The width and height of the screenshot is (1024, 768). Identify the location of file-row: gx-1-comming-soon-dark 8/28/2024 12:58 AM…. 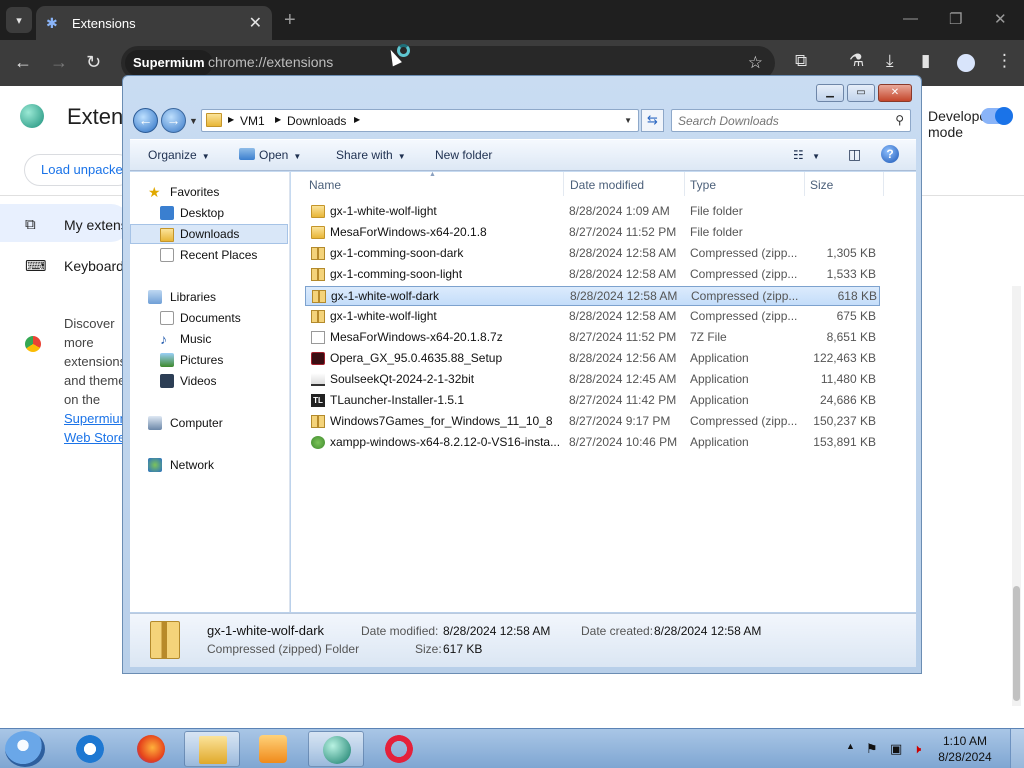
(592, 254).